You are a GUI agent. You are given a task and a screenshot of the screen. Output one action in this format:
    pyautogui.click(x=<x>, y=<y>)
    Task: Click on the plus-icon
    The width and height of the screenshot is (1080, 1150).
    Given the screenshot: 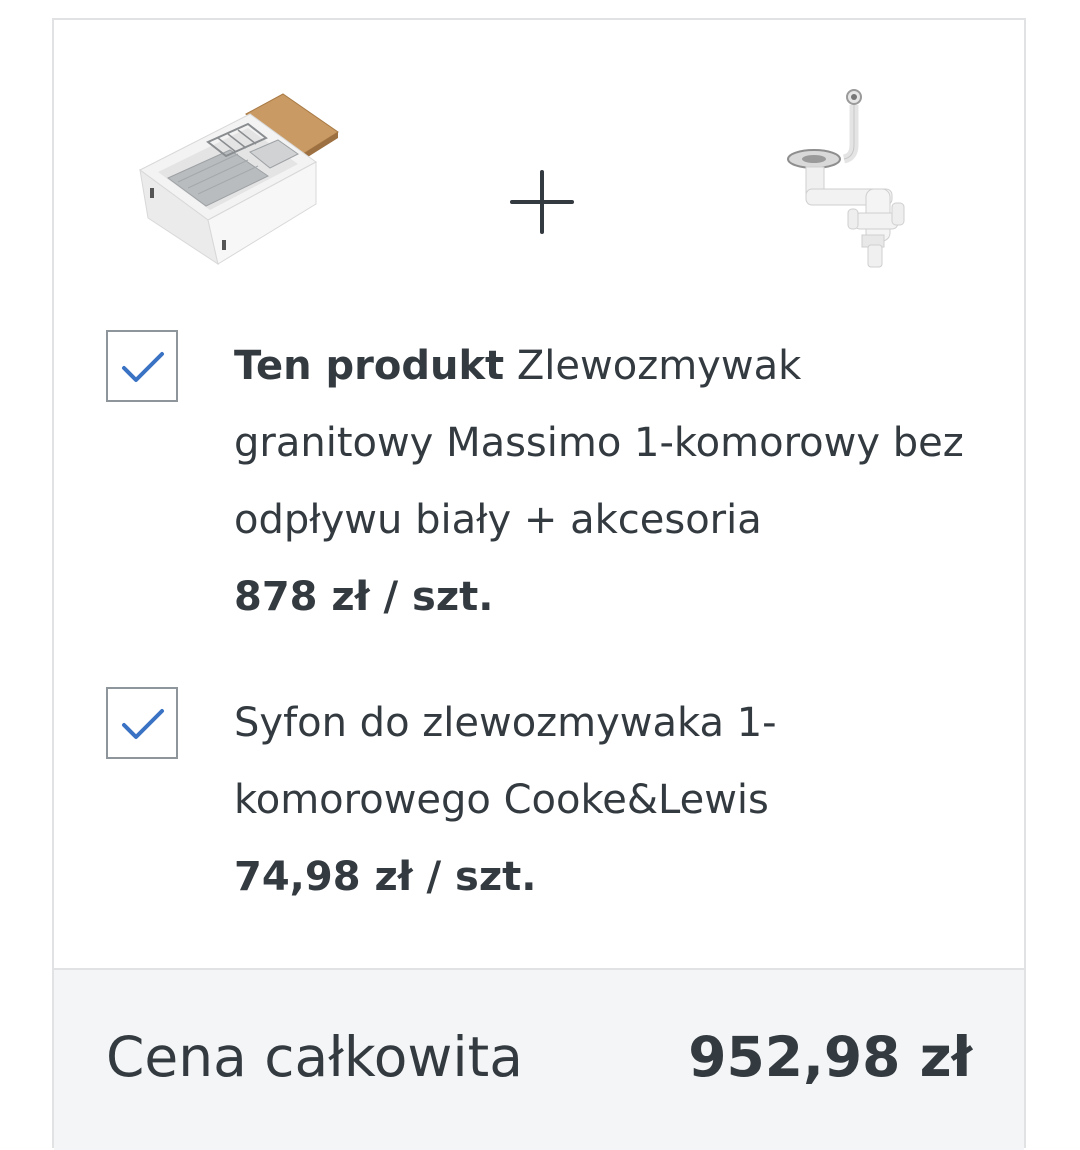 What is the action you would take?
    pyautogui.click(x=542, y=202)
    